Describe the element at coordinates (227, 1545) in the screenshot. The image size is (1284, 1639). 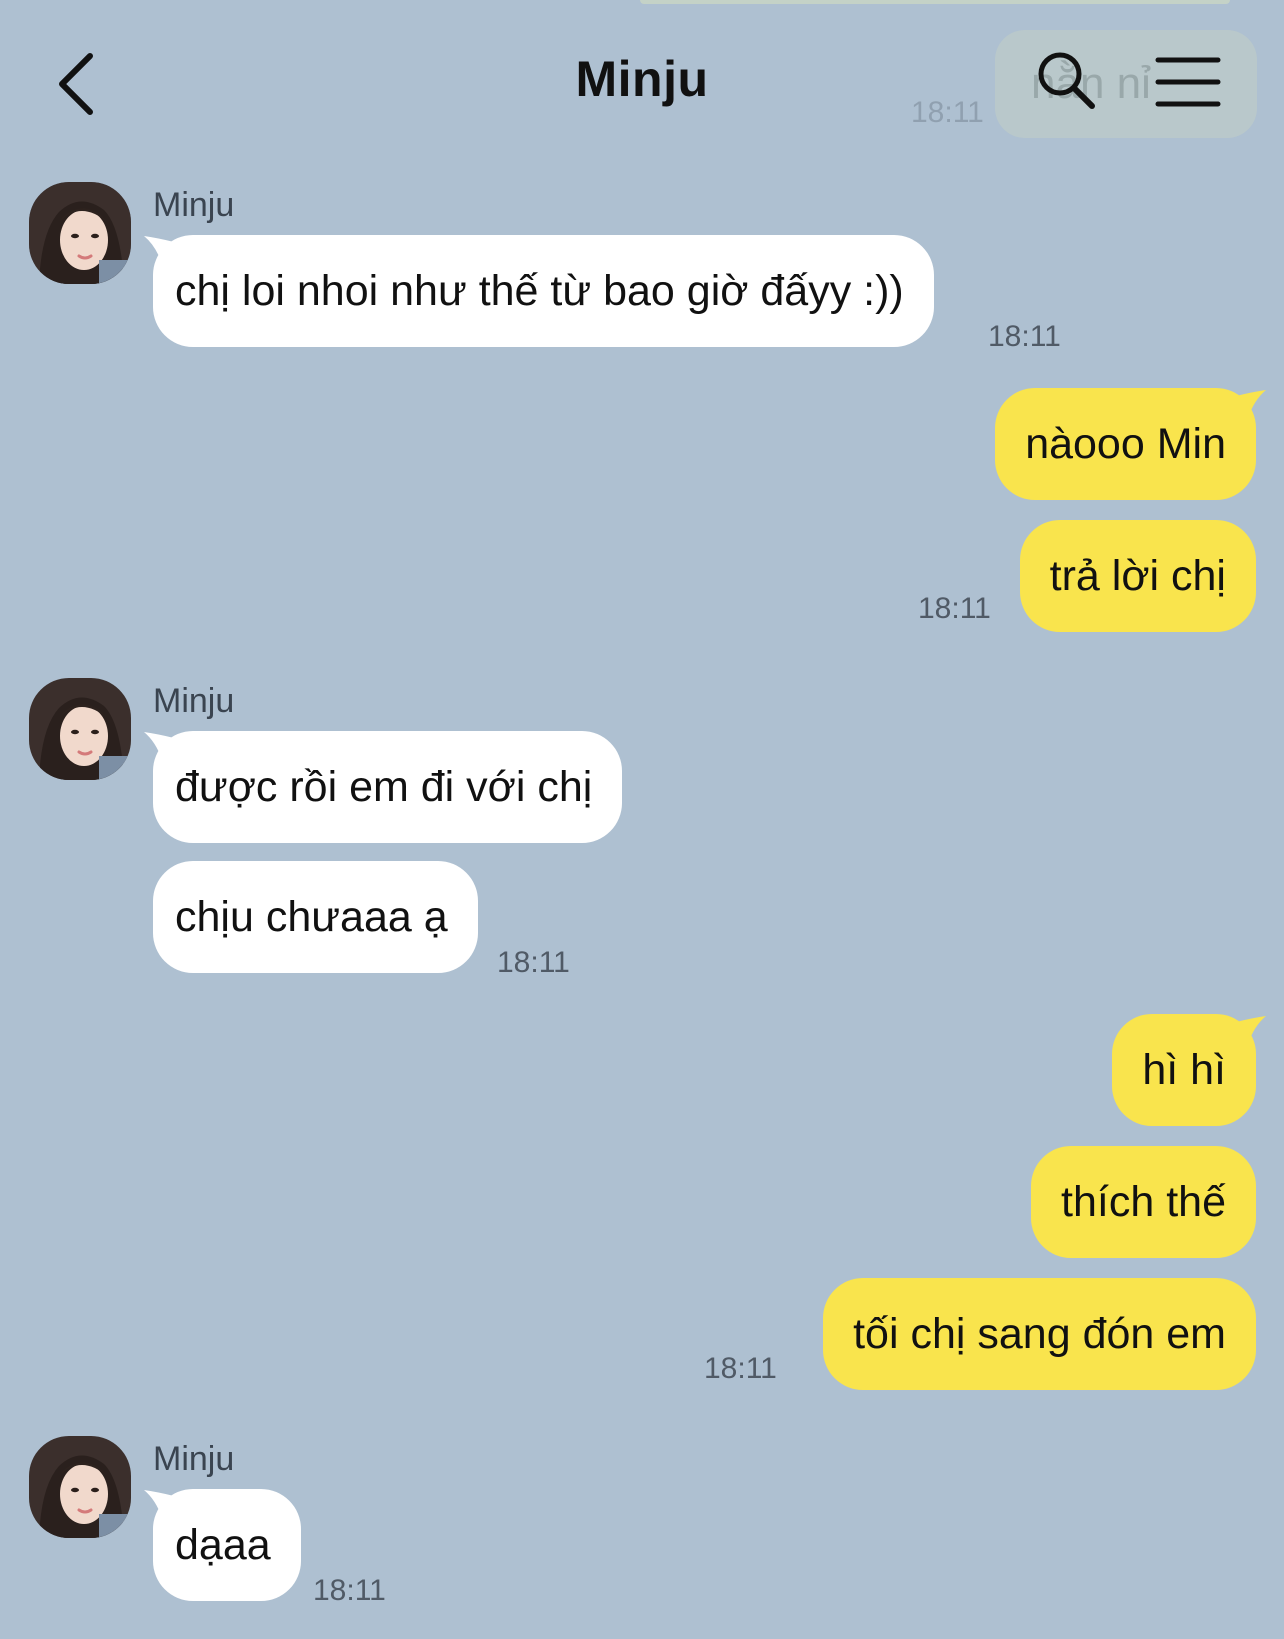
I see `message-bubble-incoming: dạaa` at that location.